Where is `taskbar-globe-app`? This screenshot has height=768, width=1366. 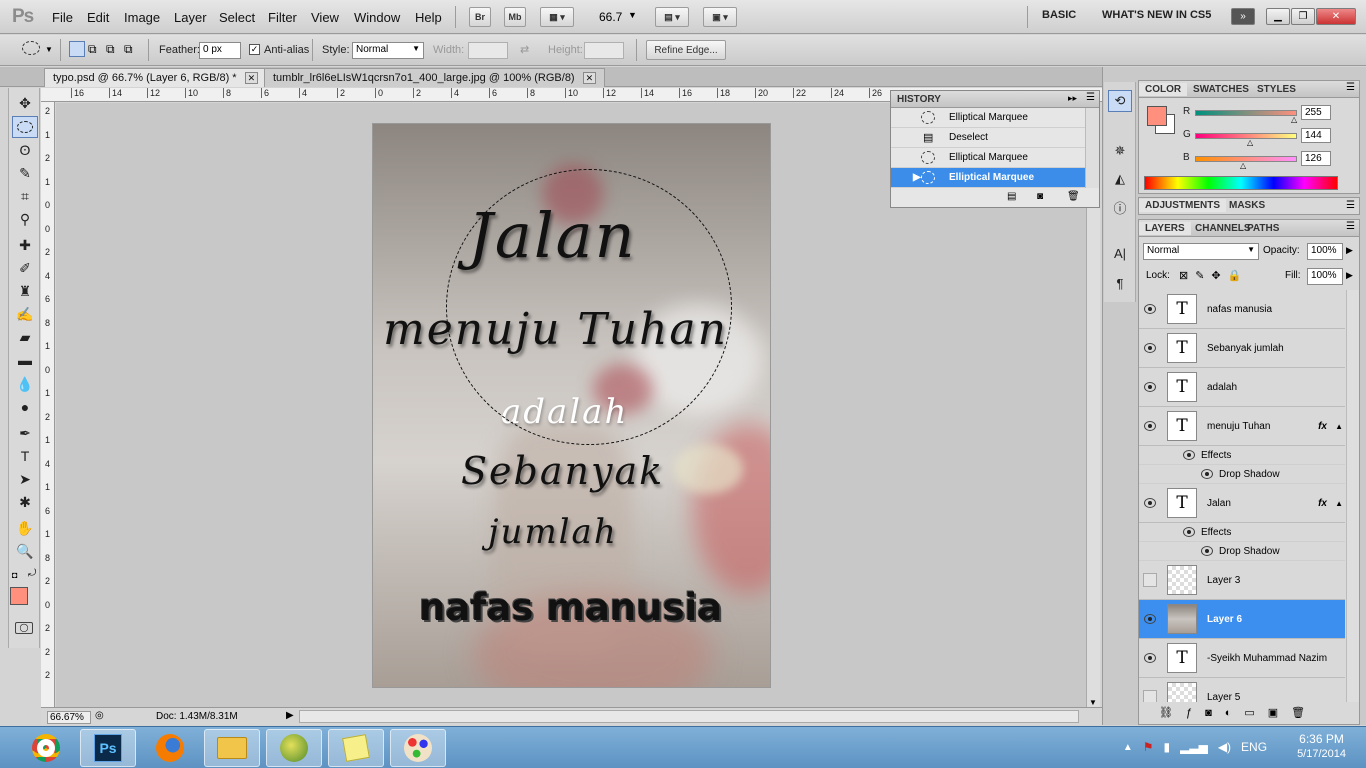 taskbar-globe-app is located at coordinates (294, 748).